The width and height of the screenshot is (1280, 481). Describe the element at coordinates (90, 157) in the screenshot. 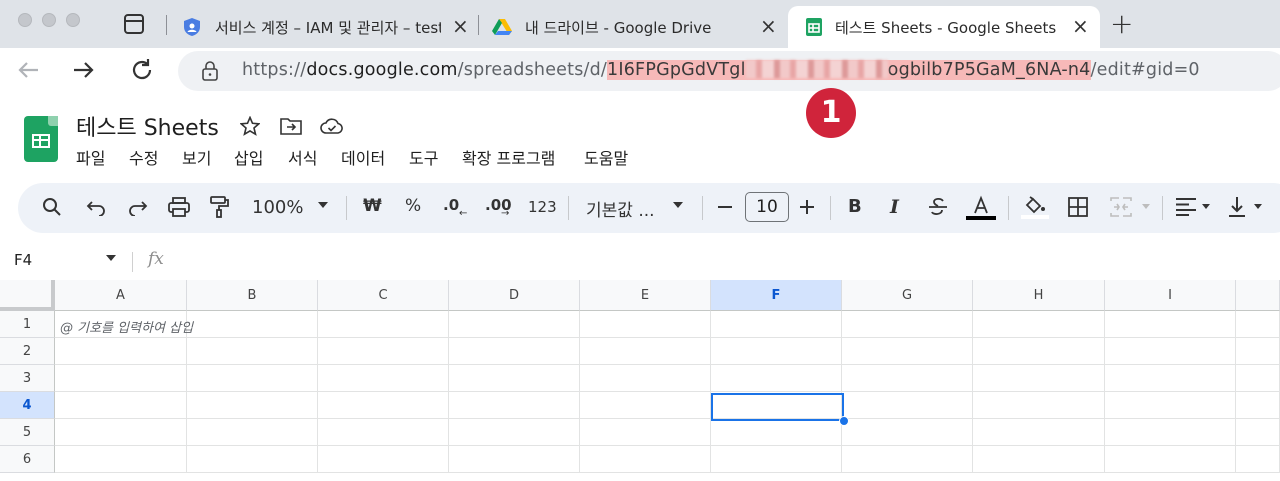

I see `menu-file: 파일` at that location.